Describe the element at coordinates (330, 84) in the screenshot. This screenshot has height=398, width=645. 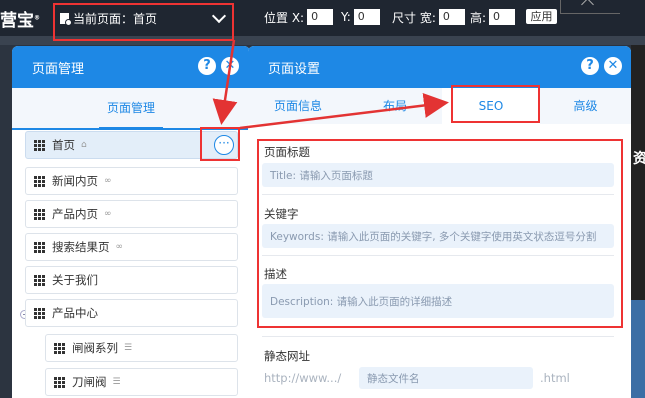
I see `annotation-arrows` at that location.